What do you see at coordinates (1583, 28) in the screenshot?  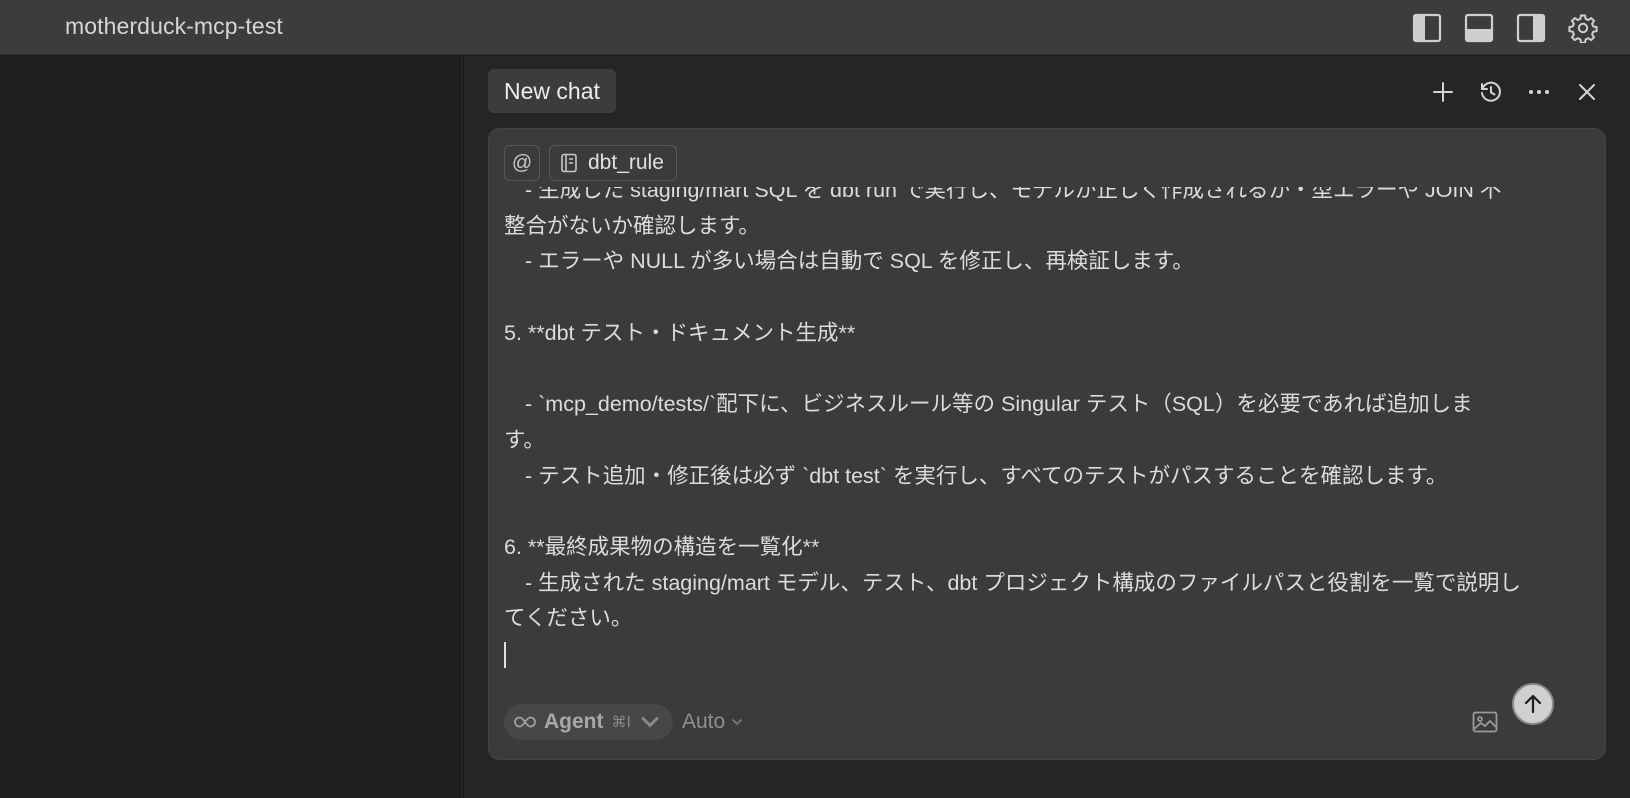 I see `settings-gear-icon` at bounding box center [1583, 28].